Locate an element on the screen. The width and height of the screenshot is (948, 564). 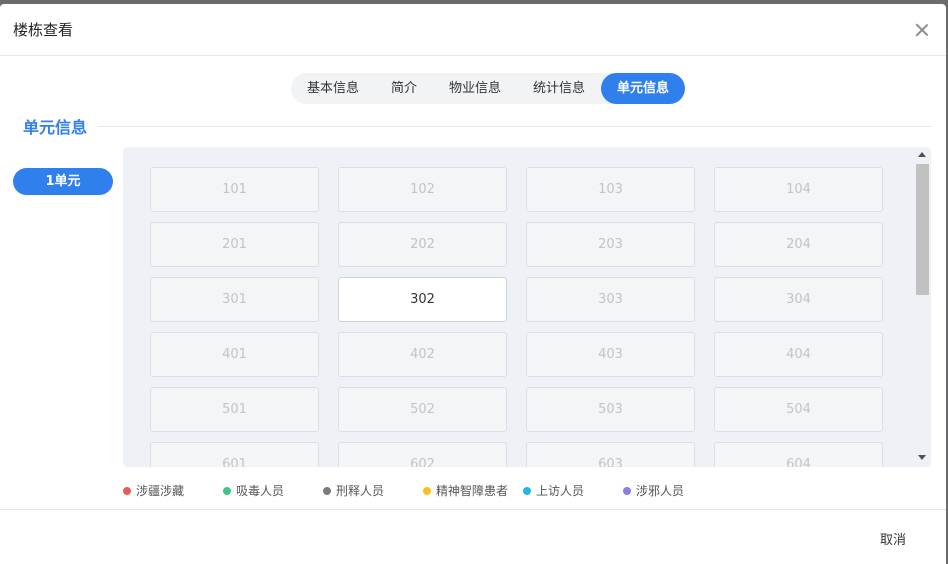
close-icon is located at coordinates (922, 30).